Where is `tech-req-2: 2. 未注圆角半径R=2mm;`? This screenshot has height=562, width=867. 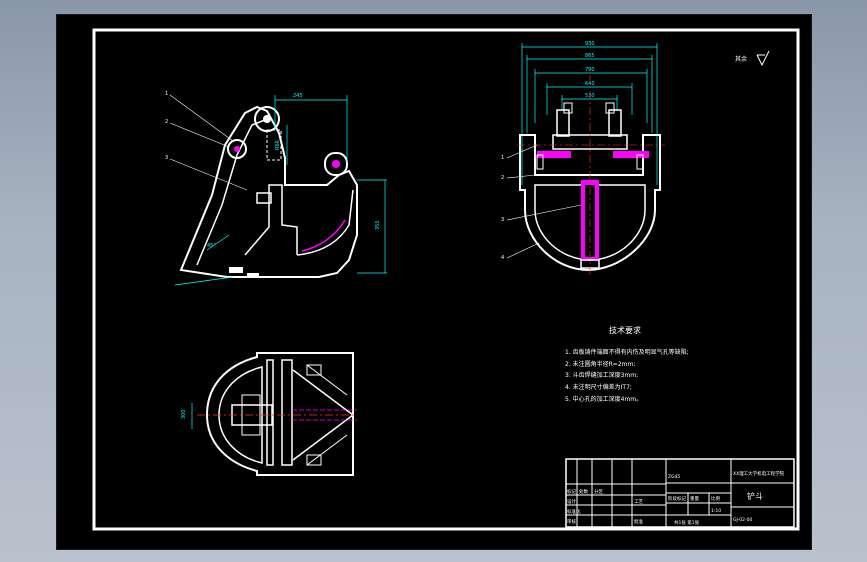
tech-req-2: 2. 未注圆角半径R=2mm; is located at coordinates (600, 364).